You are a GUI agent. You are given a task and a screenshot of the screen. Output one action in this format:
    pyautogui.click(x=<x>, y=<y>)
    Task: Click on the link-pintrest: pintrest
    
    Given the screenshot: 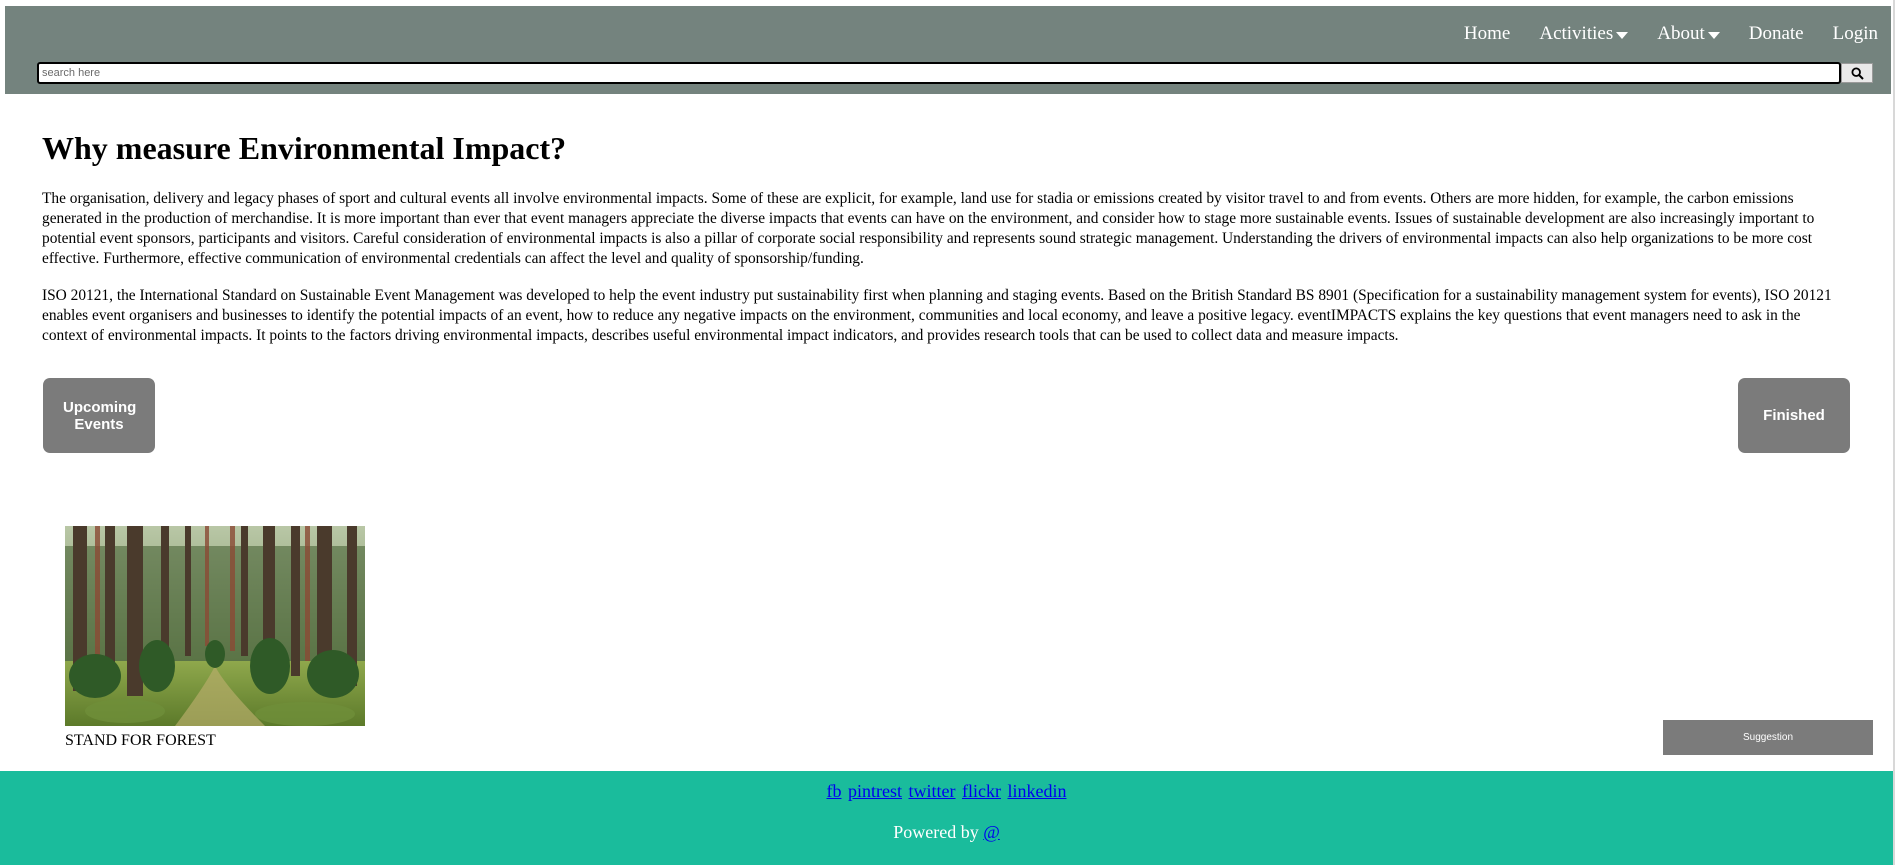 What is the action you would take?
    pyautogui.click(x=875, y=791)
    